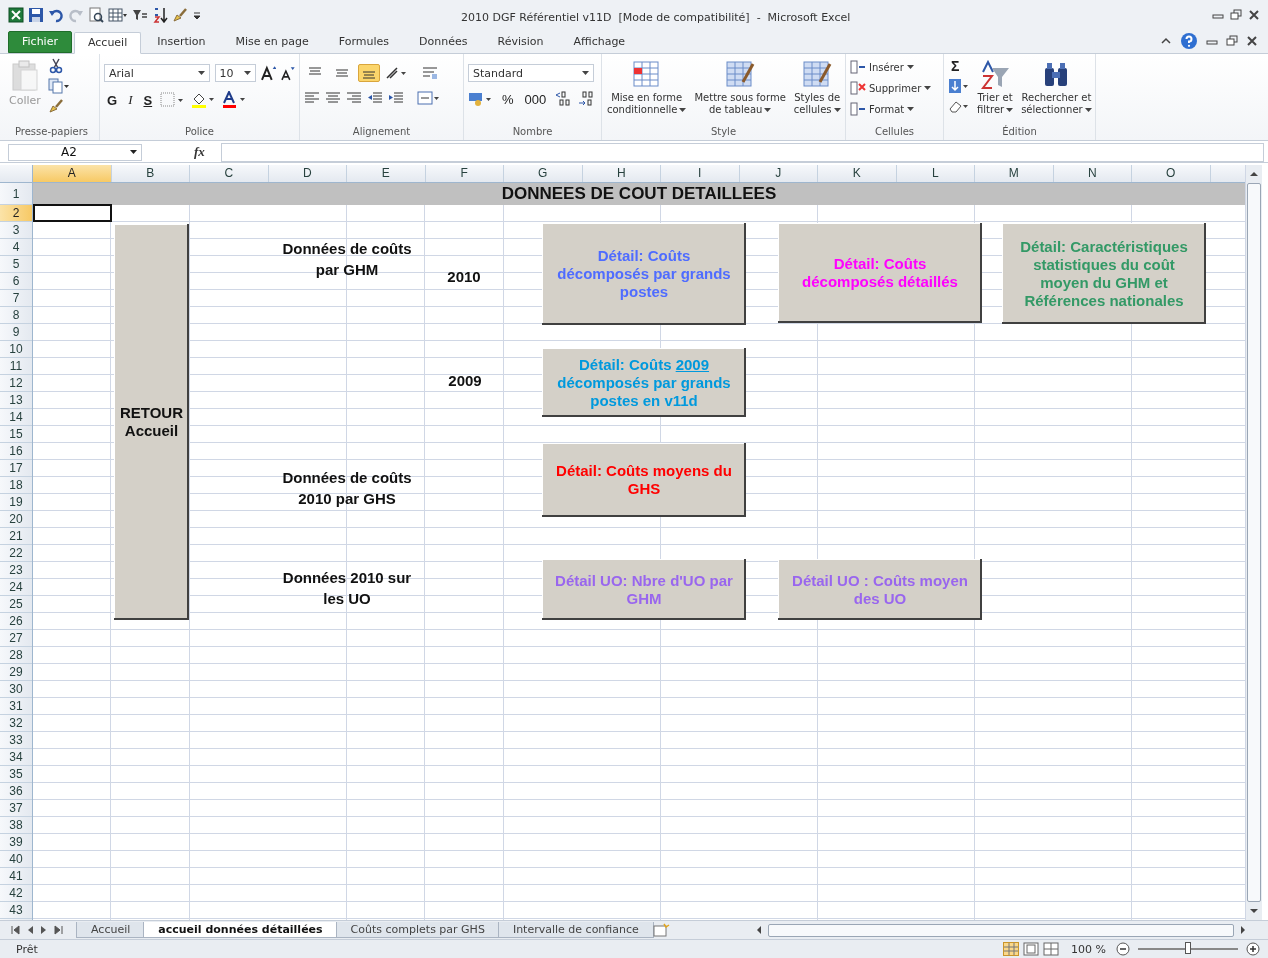 The width and height of the screenshot is (1268, 958). I want to click on font-size-field: 10, so click(235, 73).